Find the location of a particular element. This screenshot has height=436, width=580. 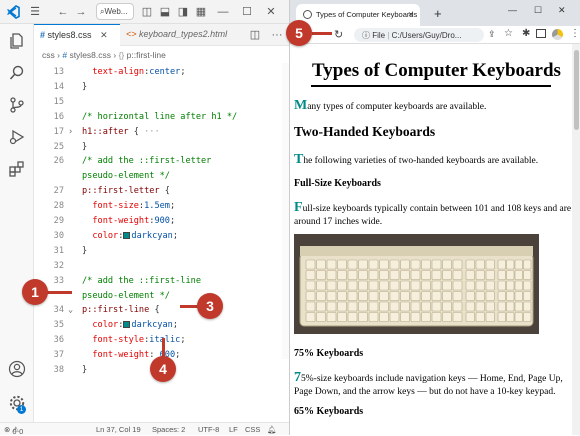

split-editor-icon: ◫ is located at coordinates (255, 35).